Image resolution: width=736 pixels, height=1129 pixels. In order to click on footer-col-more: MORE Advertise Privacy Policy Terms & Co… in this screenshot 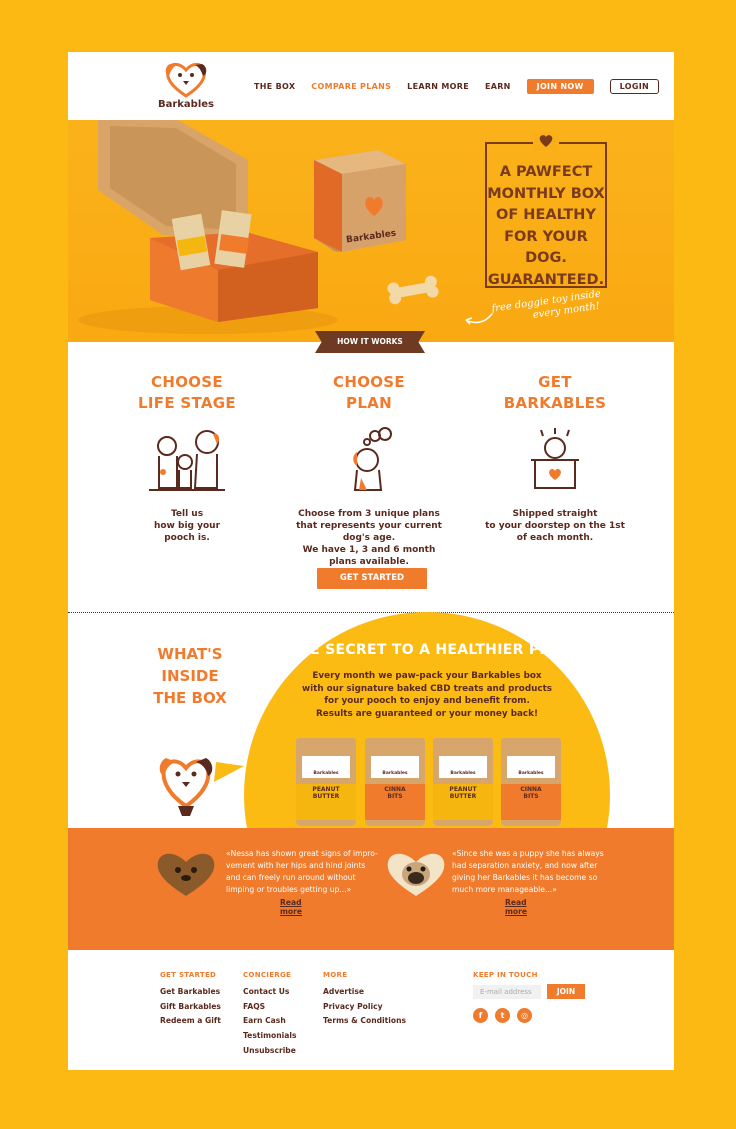, I will do `click(364, 998)`.